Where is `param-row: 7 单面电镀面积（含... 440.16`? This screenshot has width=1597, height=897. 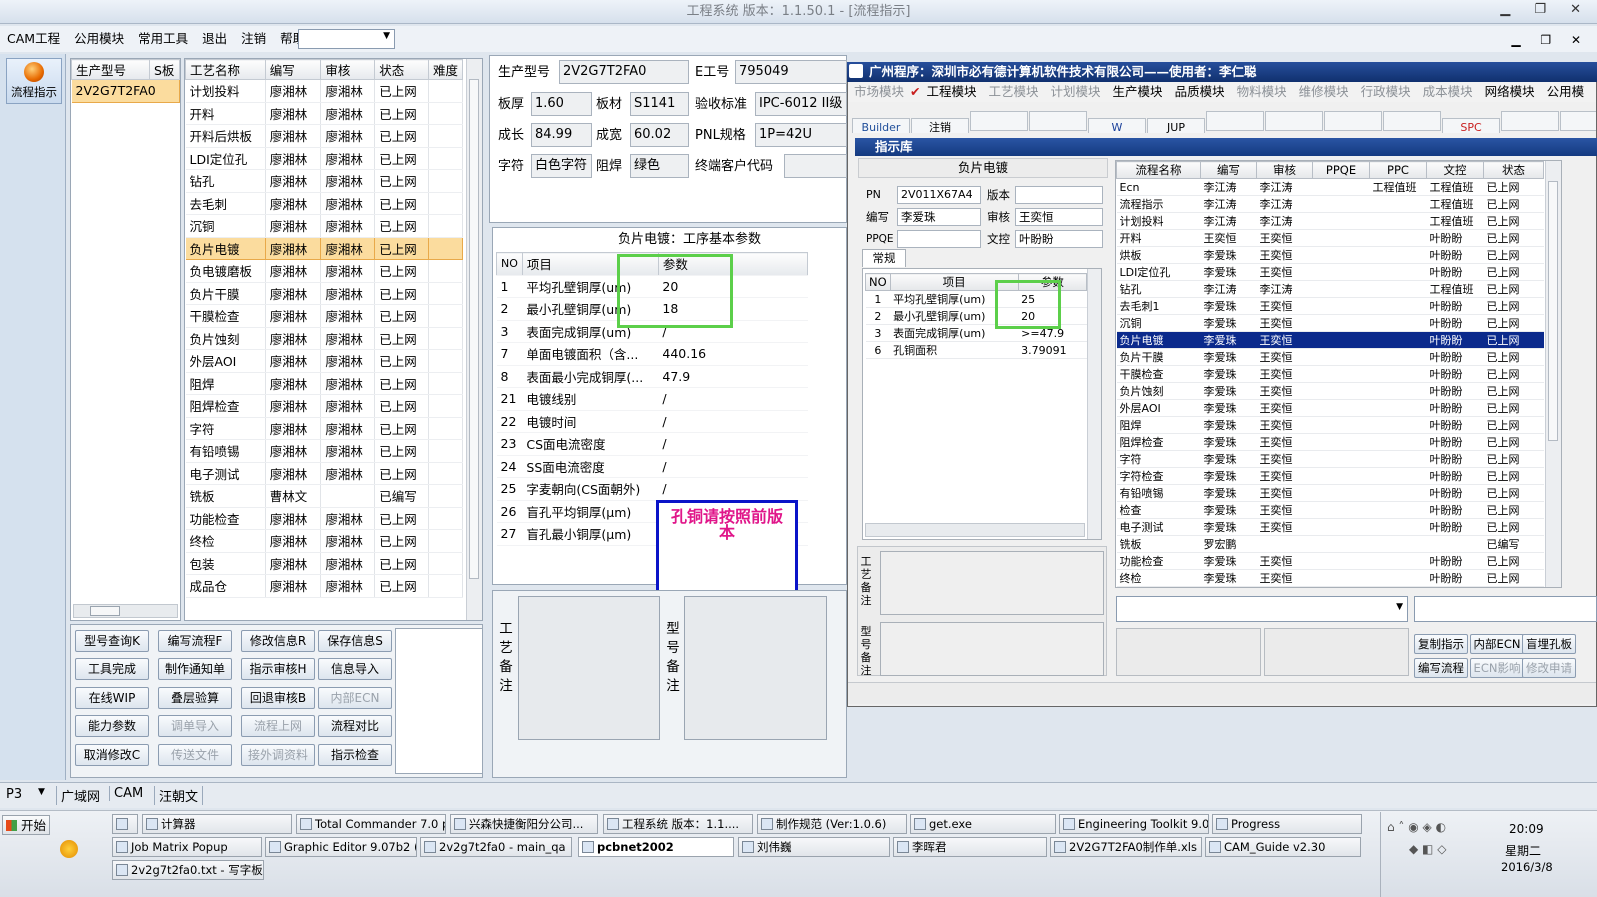 param-row: 7 单面电镀面积（含... 440.16 is located at coordinates (652, 354).